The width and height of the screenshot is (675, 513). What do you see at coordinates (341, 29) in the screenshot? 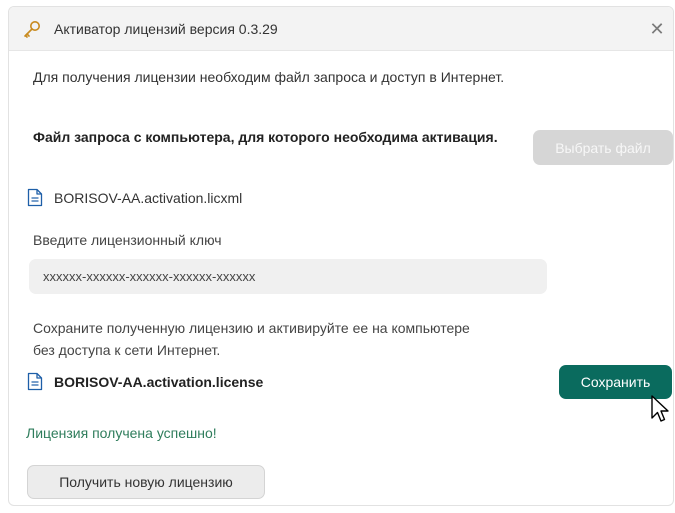
I see `title-bar: Активатор лицензий версия 0.3.29 ✕` at bounding box center [341, 29].